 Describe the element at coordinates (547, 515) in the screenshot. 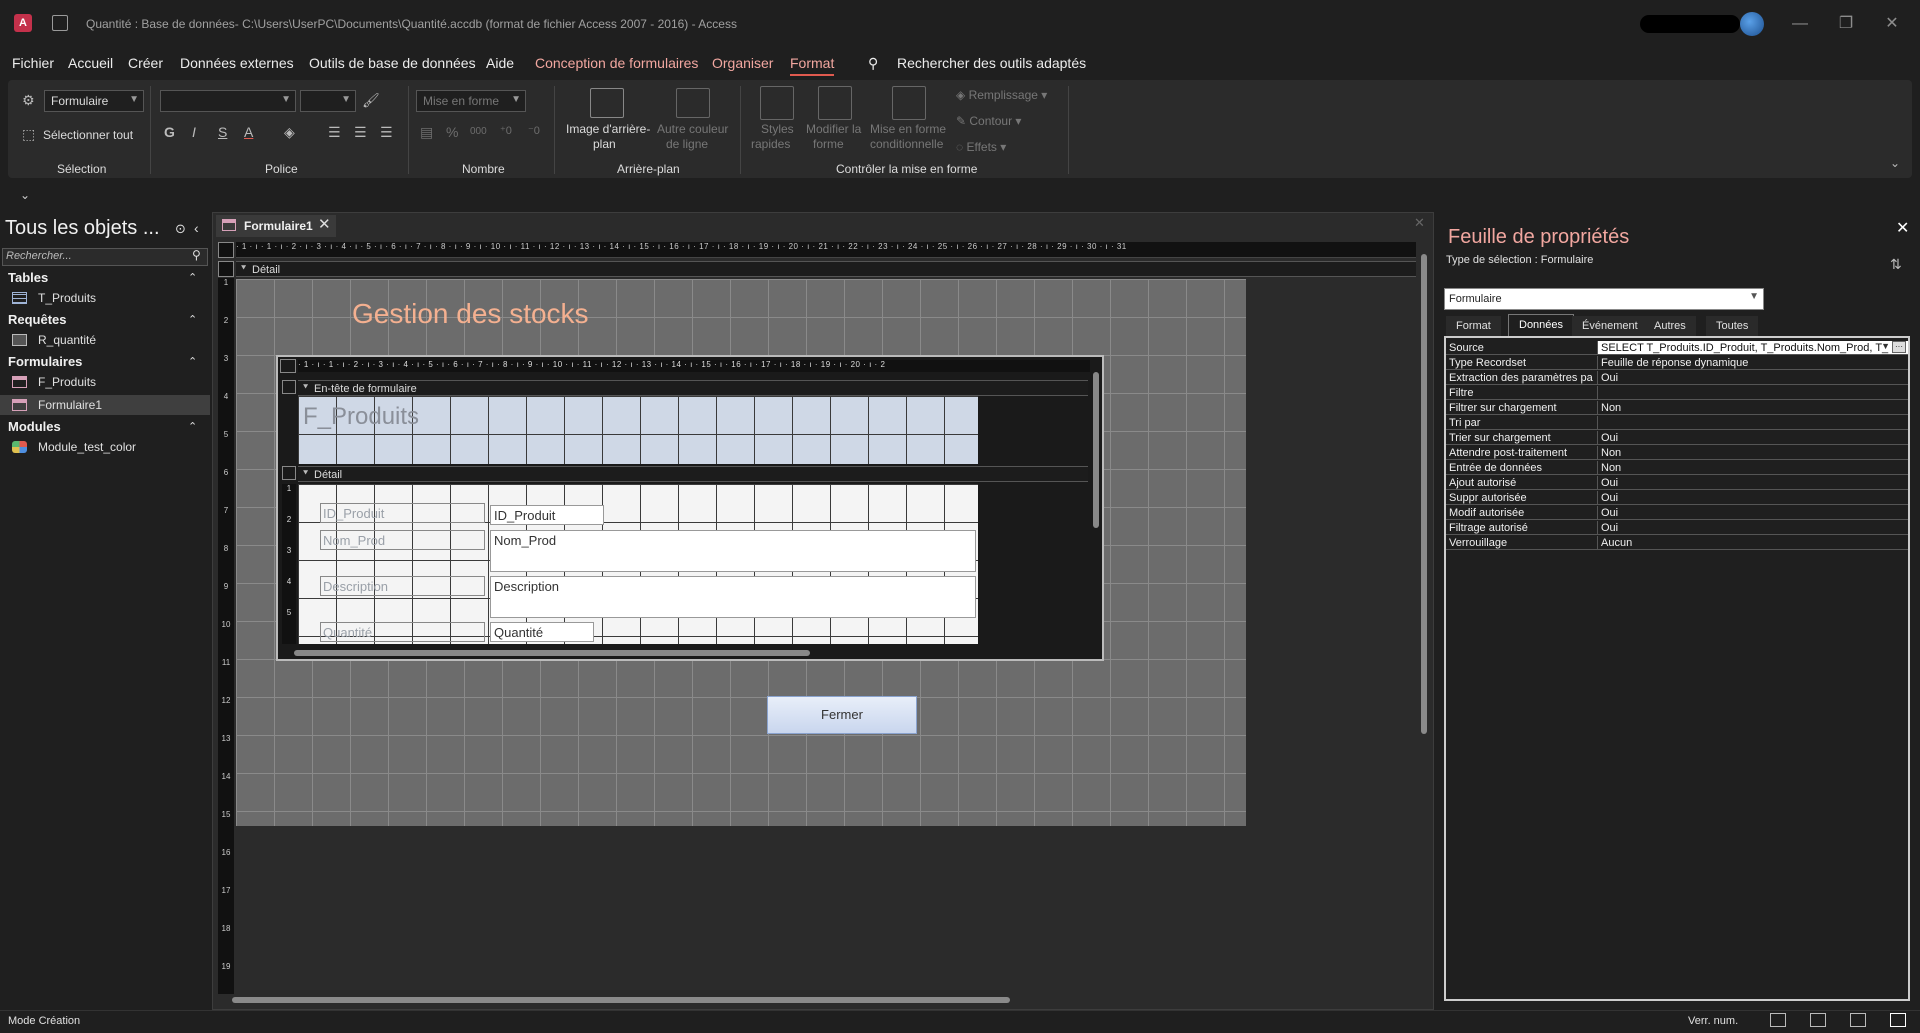

I see `field-id-produit: ID_Produit` at that location.